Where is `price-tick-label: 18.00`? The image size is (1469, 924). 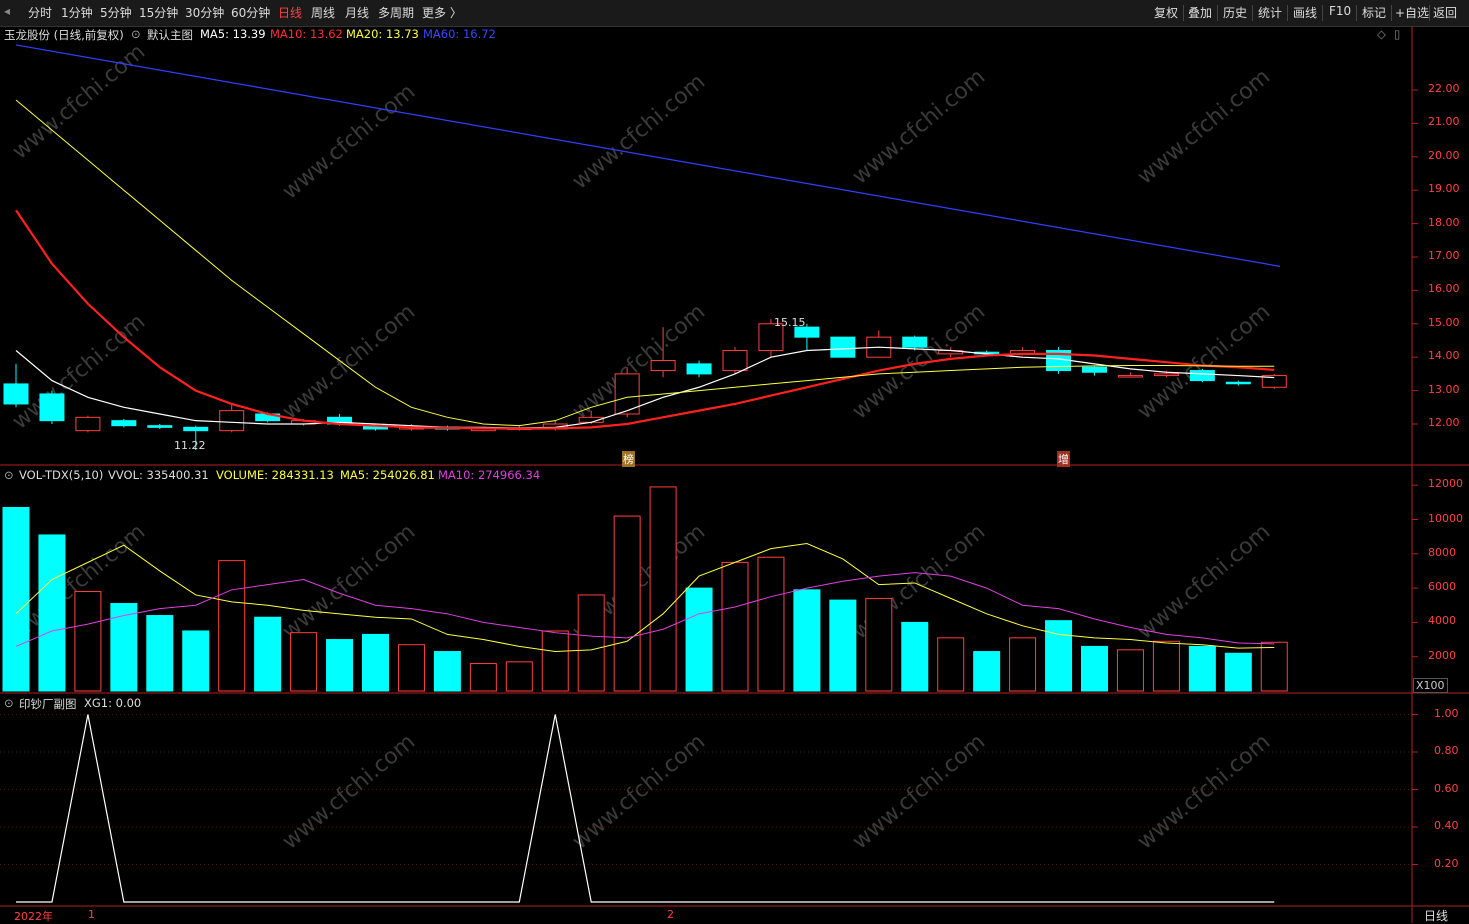
price-tick-label: 18.00 is located at coordinates (1444, 222).